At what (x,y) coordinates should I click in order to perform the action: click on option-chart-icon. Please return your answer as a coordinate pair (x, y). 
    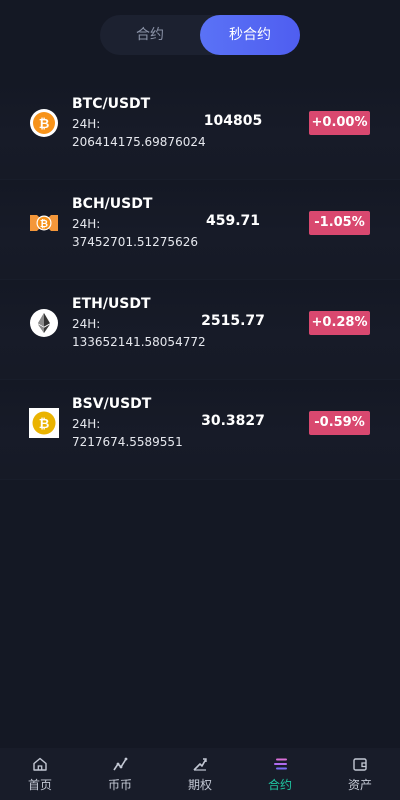
    Looking at the image, I should click on (200, 764).